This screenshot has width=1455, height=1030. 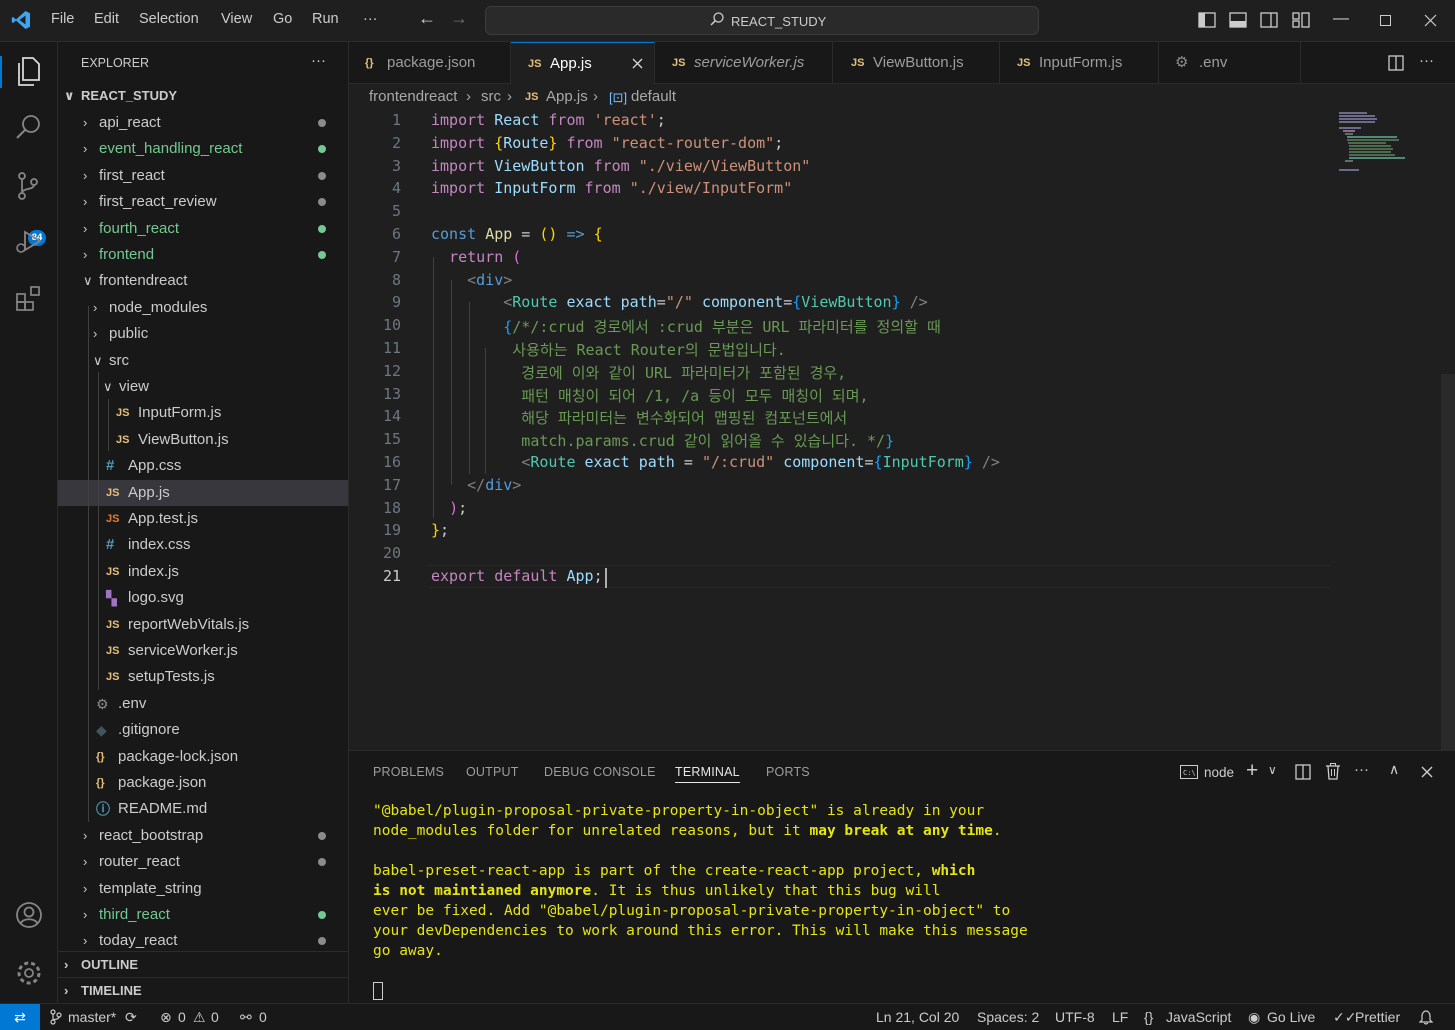 I want to click on file-item: JS reportWebVitals.js, so click(x=203, y=625).